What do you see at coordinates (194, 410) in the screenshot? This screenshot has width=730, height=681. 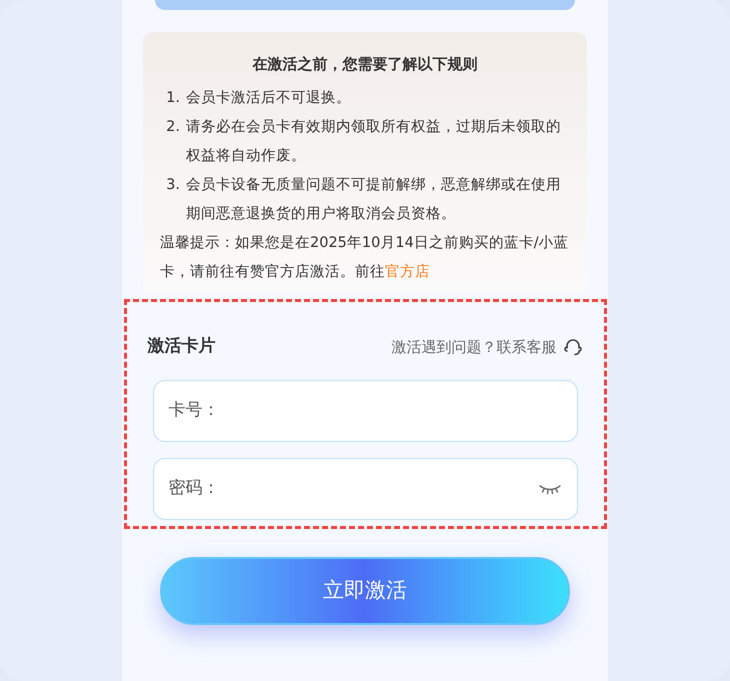 I see `field-label: 卡号：` at bounding box center [194, 410].